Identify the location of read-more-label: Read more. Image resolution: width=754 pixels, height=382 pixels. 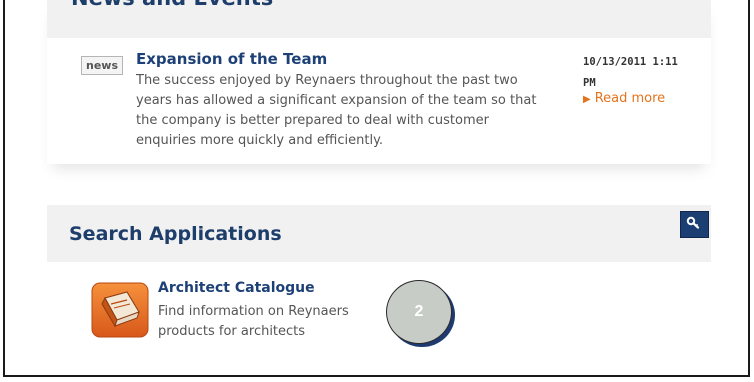
(630, 98).